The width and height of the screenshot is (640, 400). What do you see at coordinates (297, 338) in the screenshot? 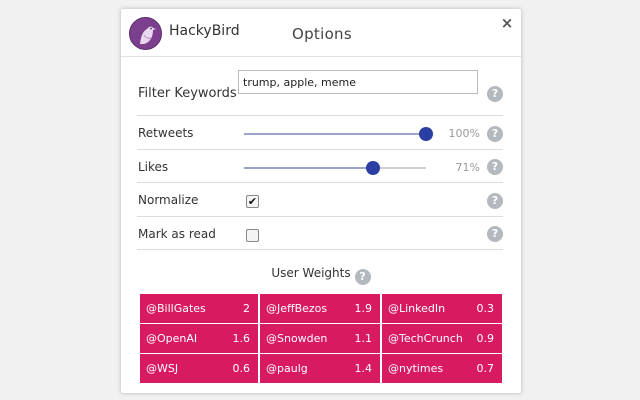
I see `user-handle: @Snowden` at bounding box center [297, 338].